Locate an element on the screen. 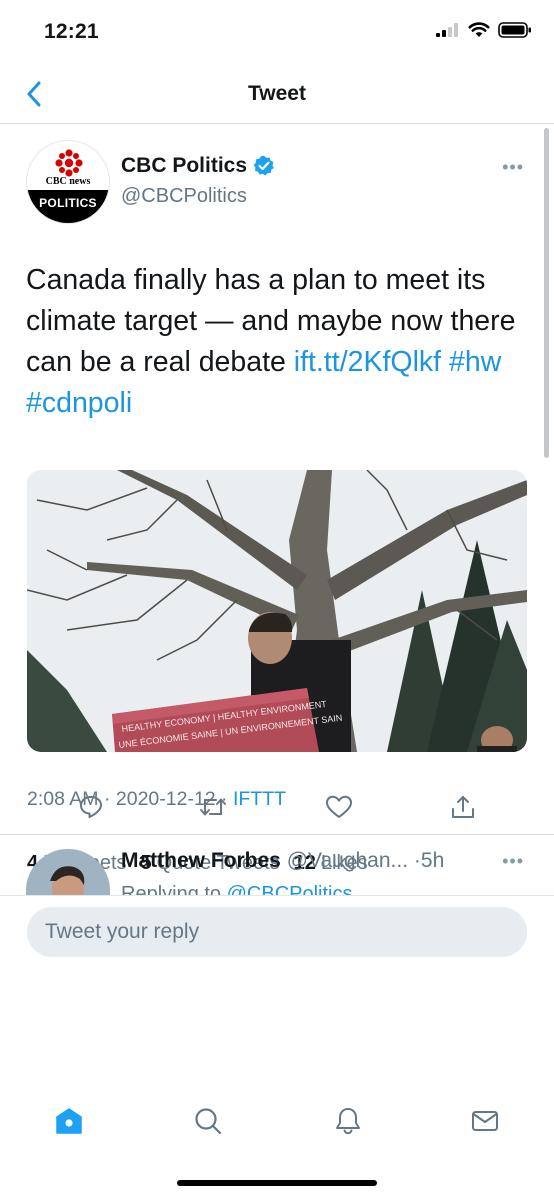 The width and height of the screenshot is (554, 1200). status-time: 12:21 is located at coordinates (71, 31).